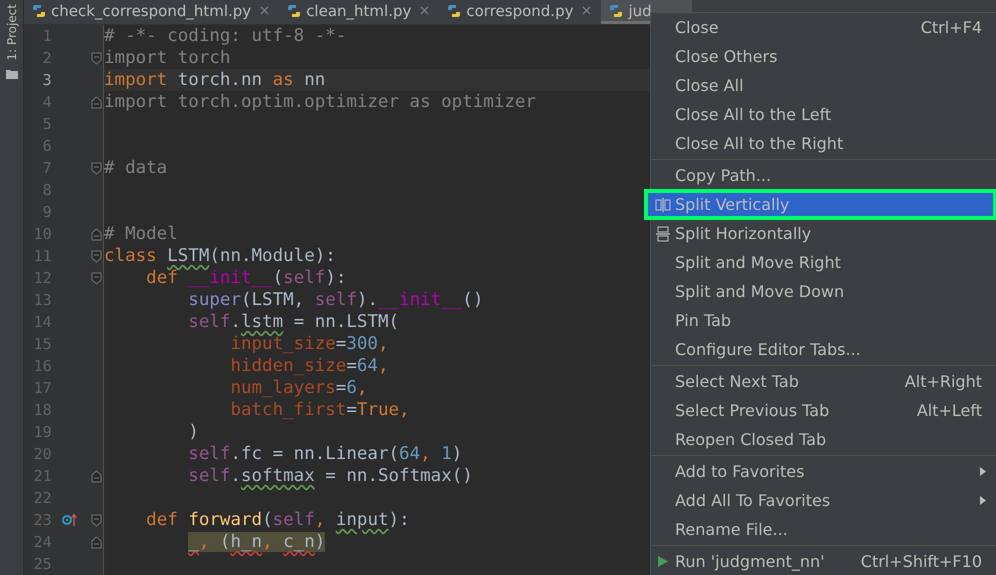 The width and height of the screenshot is (996, 575). Describe the element at coordinates (663, 561) in the screenshot. I see `run-icon` at that location.